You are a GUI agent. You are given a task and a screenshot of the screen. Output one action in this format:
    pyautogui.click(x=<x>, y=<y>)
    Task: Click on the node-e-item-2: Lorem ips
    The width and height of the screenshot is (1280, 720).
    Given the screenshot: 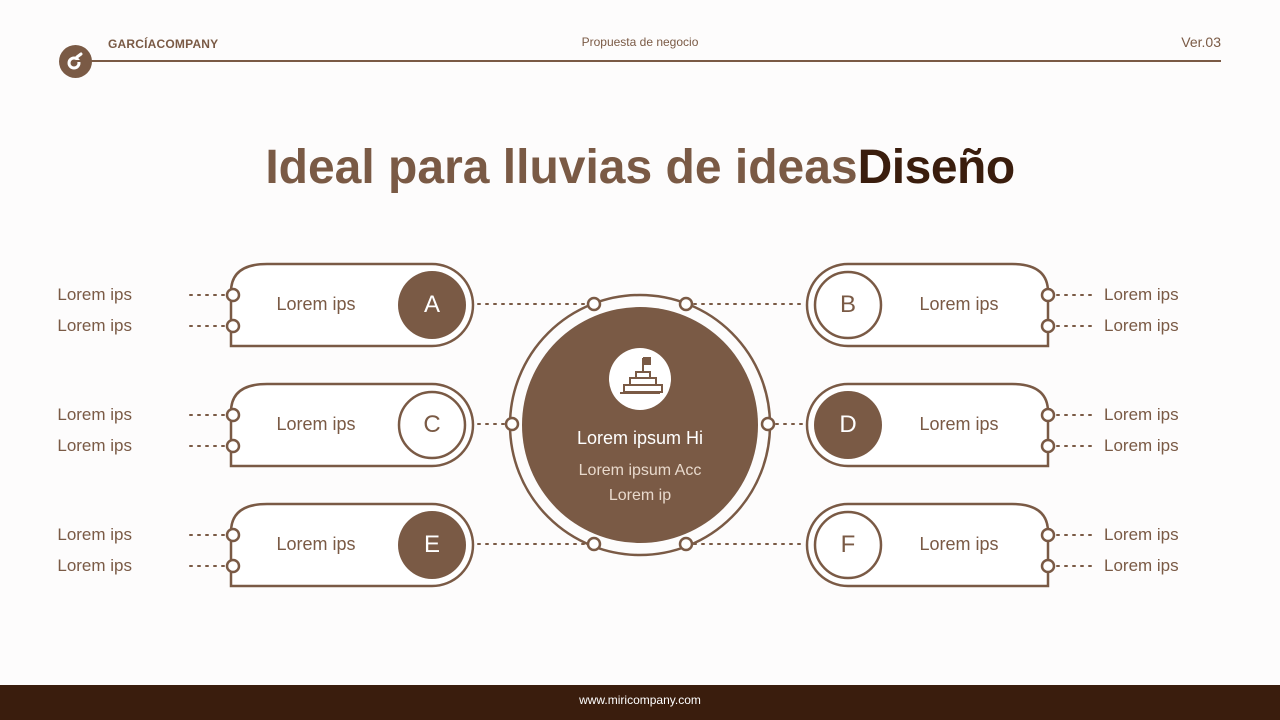 What is the action you would take?
    pyautogui.click(x=94, y=565)
    